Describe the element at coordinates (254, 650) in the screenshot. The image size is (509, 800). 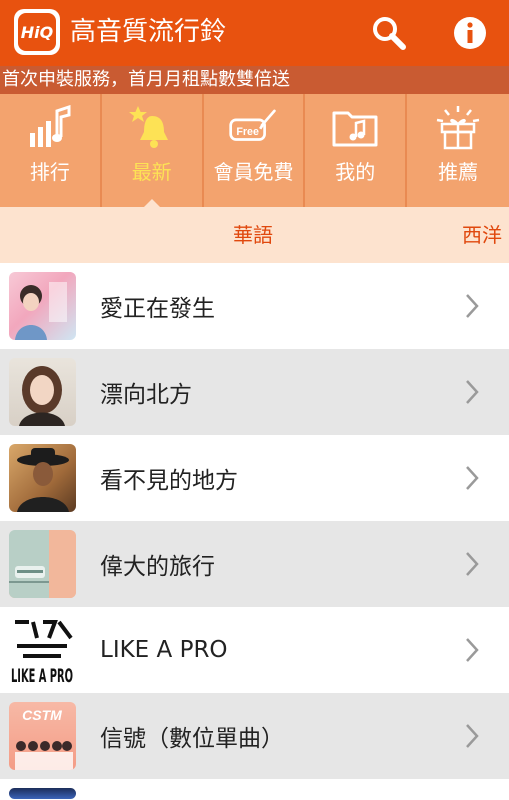
I see `song-row: LIKE A PRO LIKE A PRO` at that location.